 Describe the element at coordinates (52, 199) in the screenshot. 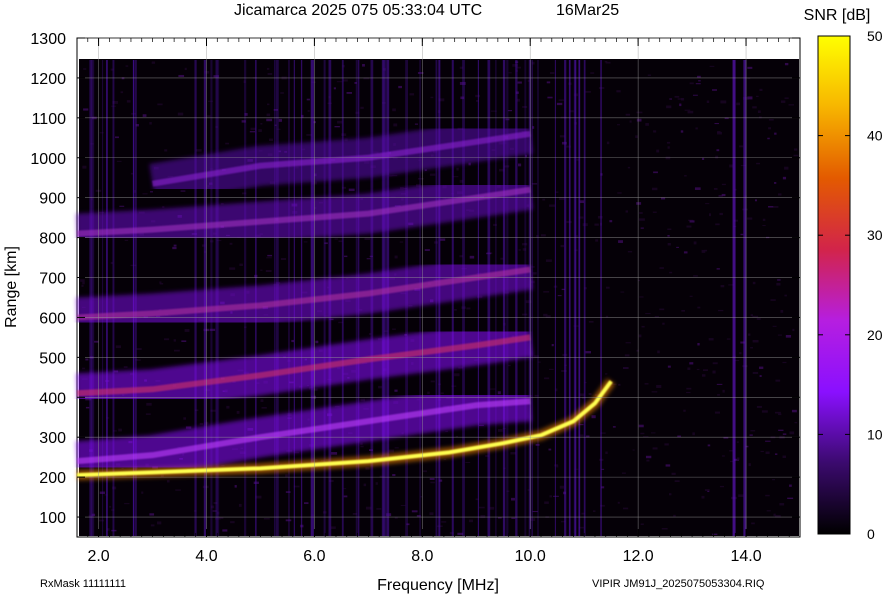

I see `y-tick-label: 900` at that location.